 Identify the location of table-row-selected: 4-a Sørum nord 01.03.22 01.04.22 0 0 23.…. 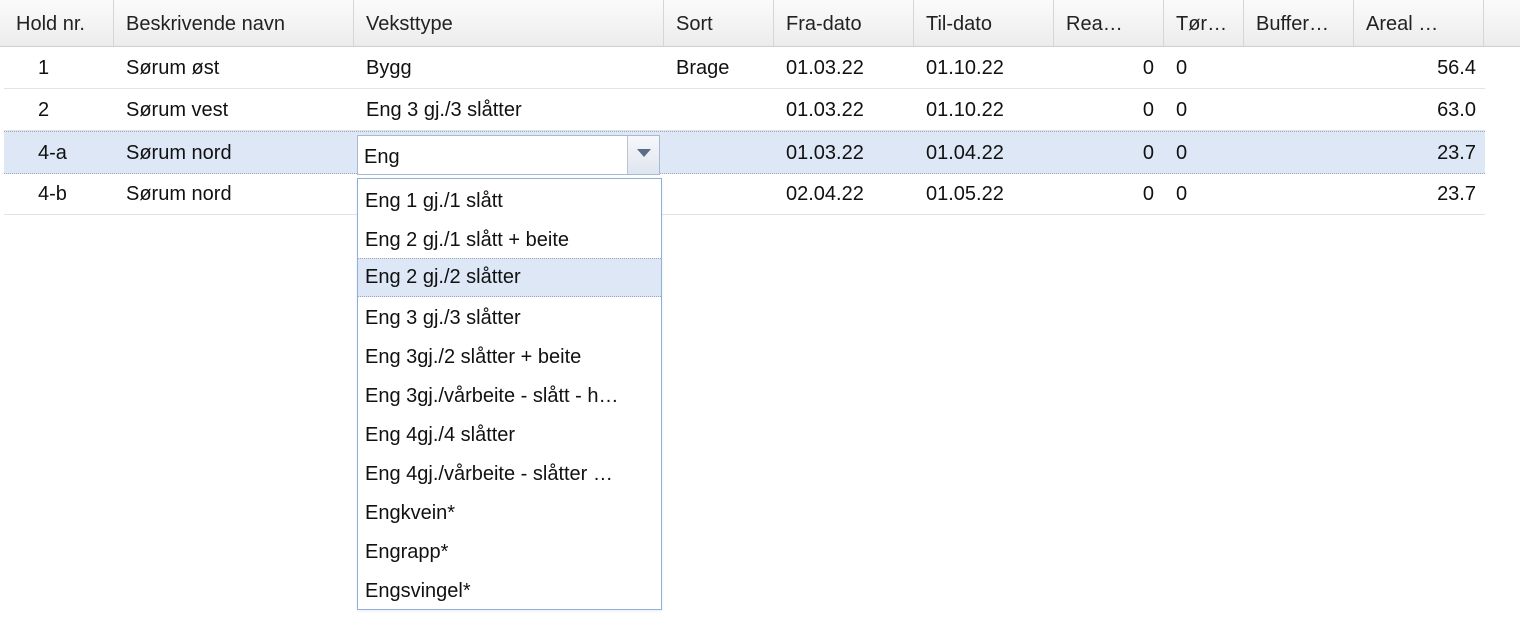
(744, 152).